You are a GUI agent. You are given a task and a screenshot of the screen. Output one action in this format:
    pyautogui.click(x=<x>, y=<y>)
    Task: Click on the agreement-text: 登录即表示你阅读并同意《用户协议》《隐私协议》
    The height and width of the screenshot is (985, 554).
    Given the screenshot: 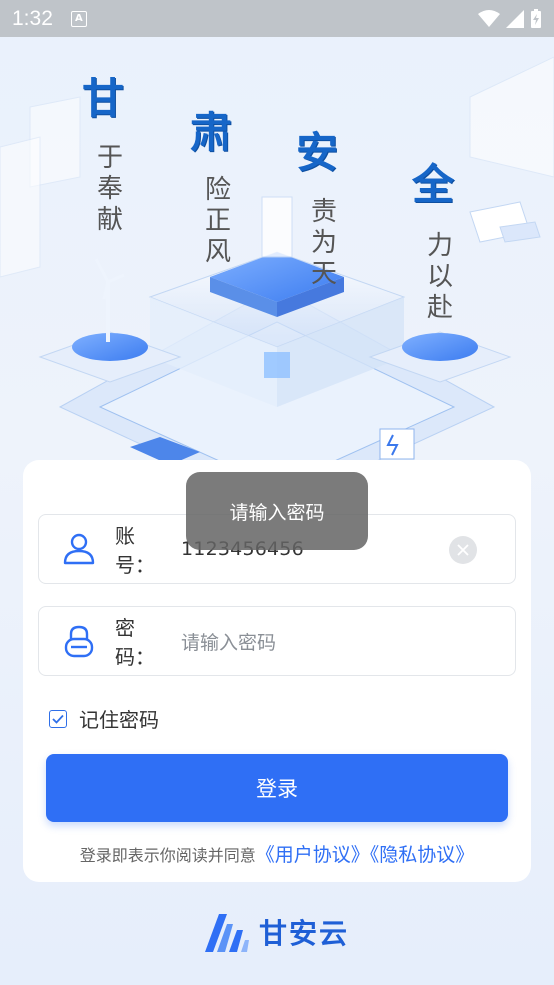 What is the action you would take?
    pyautogui.click(x=277, y=853)
    